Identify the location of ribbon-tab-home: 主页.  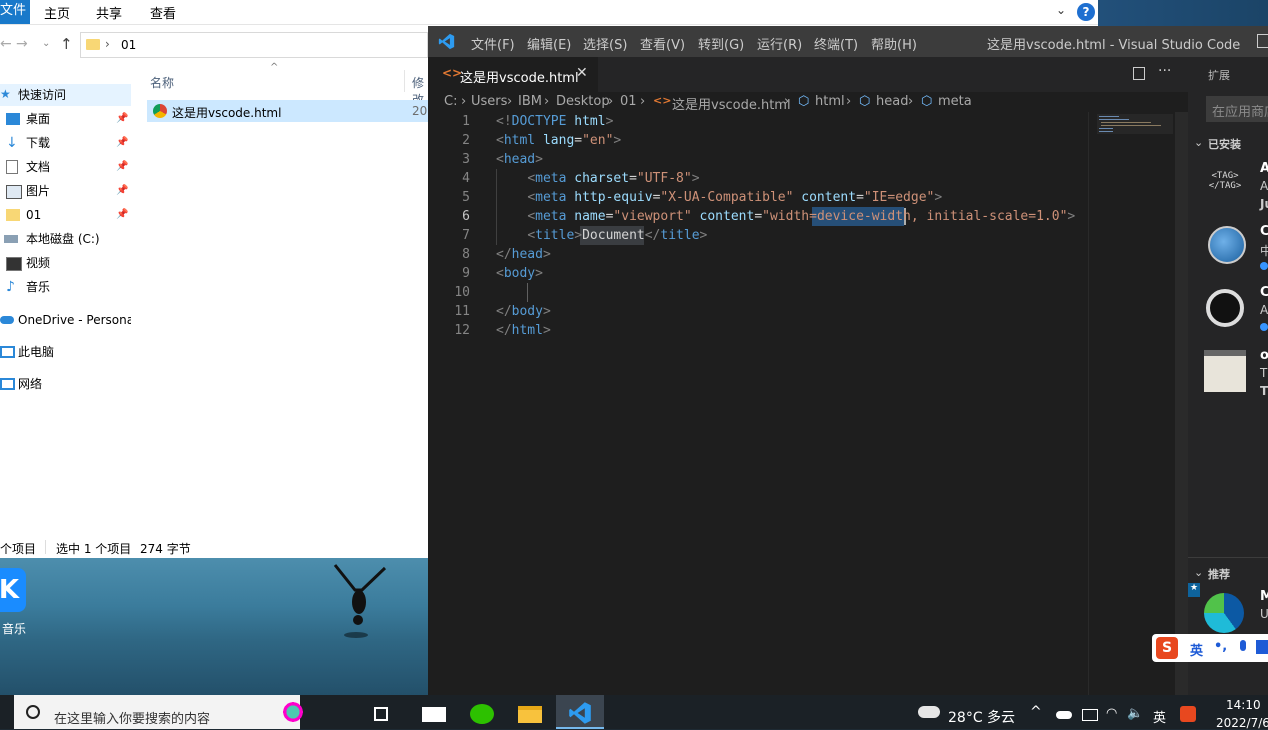
(57, 12).